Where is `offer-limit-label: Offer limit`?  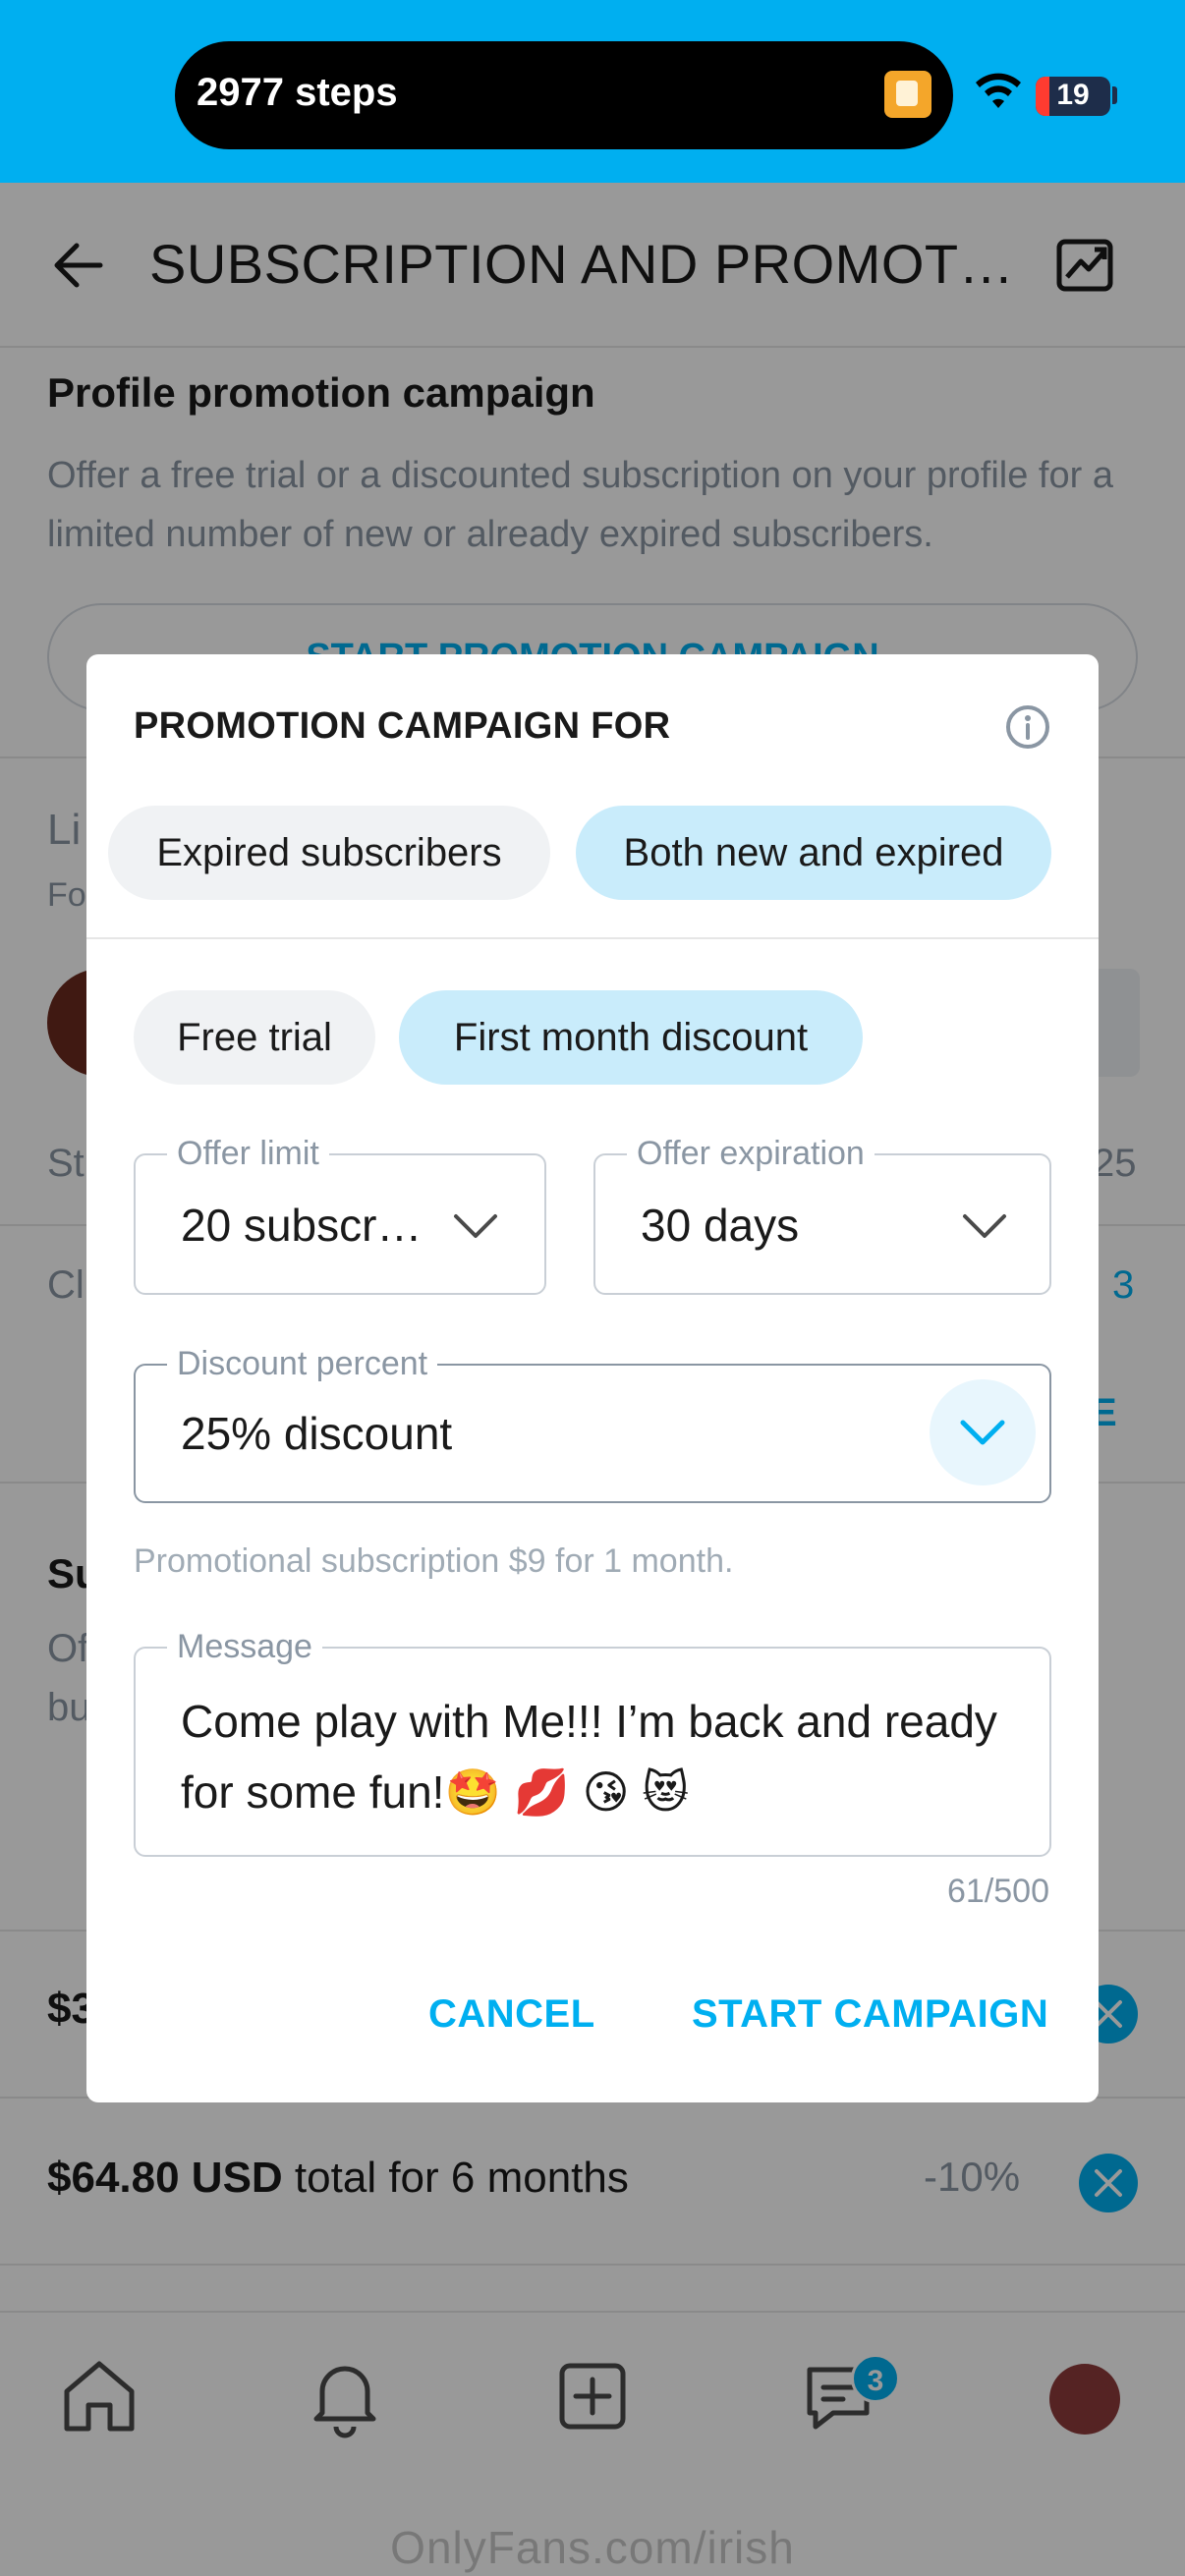 offer-limit-label: Offer limit is located at coordinates (248, 1153).